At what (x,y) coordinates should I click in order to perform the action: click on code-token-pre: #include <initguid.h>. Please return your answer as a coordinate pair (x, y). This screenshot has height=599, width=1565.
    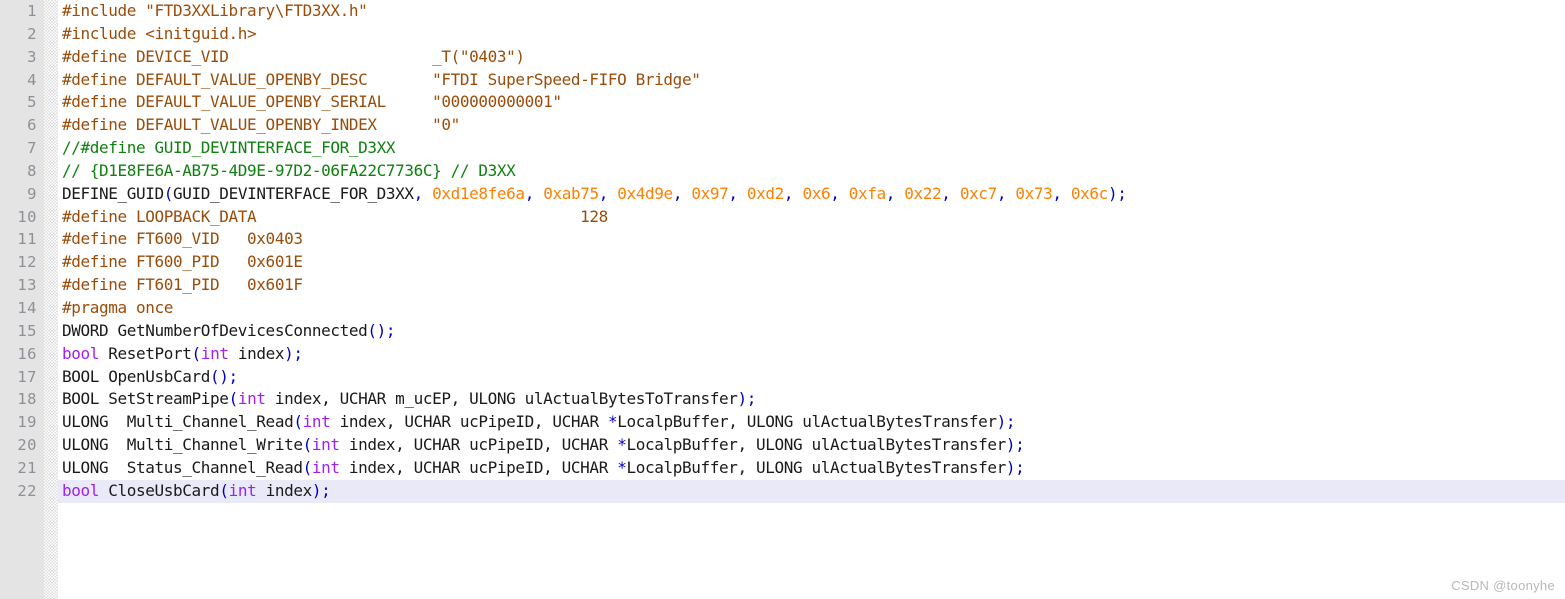
    Looking at the image, I should click on (159, 33).